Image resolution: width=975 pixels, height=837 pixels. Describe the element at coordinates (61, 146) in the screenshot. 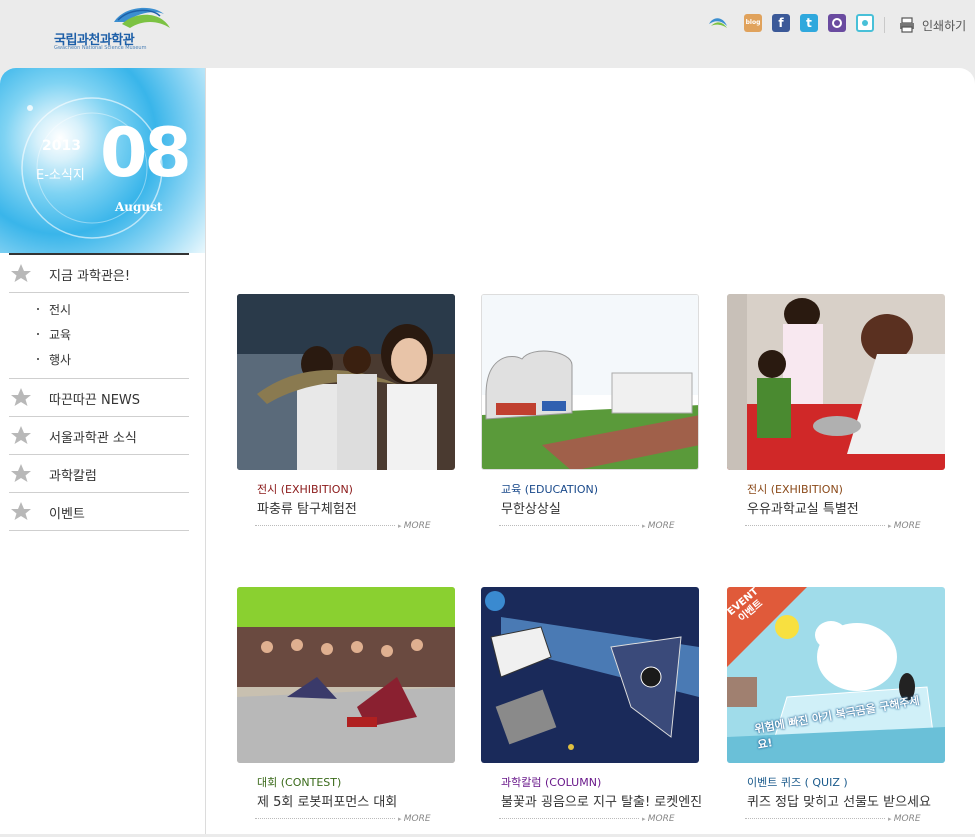

I see `banner-year: 2013` at that location.